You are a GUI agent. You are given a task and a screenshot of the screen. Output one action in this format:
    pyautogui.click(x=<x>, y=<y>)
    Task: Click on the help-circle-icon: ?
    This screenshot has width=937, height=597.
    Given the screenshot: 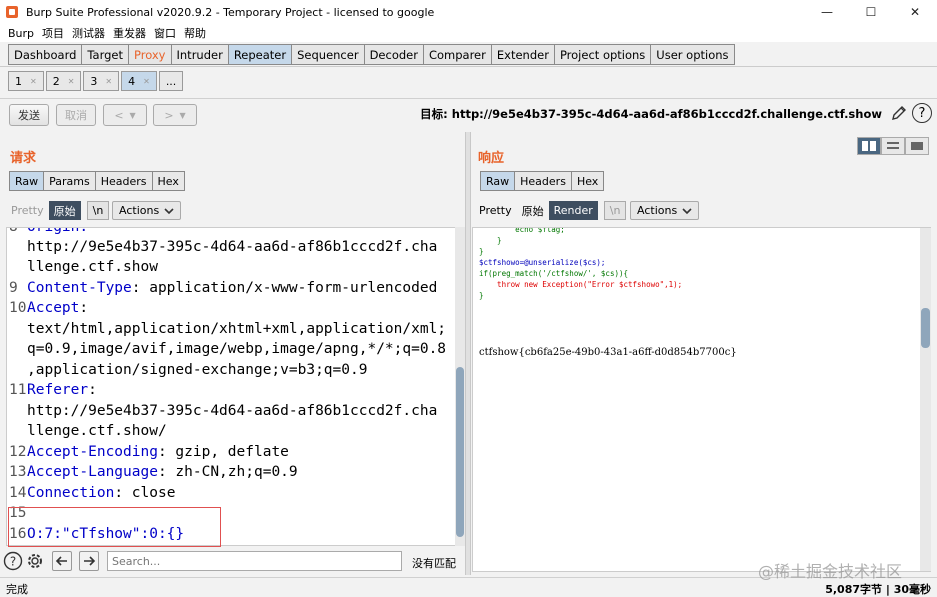 What is the action you would take?
    pyautogui.click(x=13, y=561)
    